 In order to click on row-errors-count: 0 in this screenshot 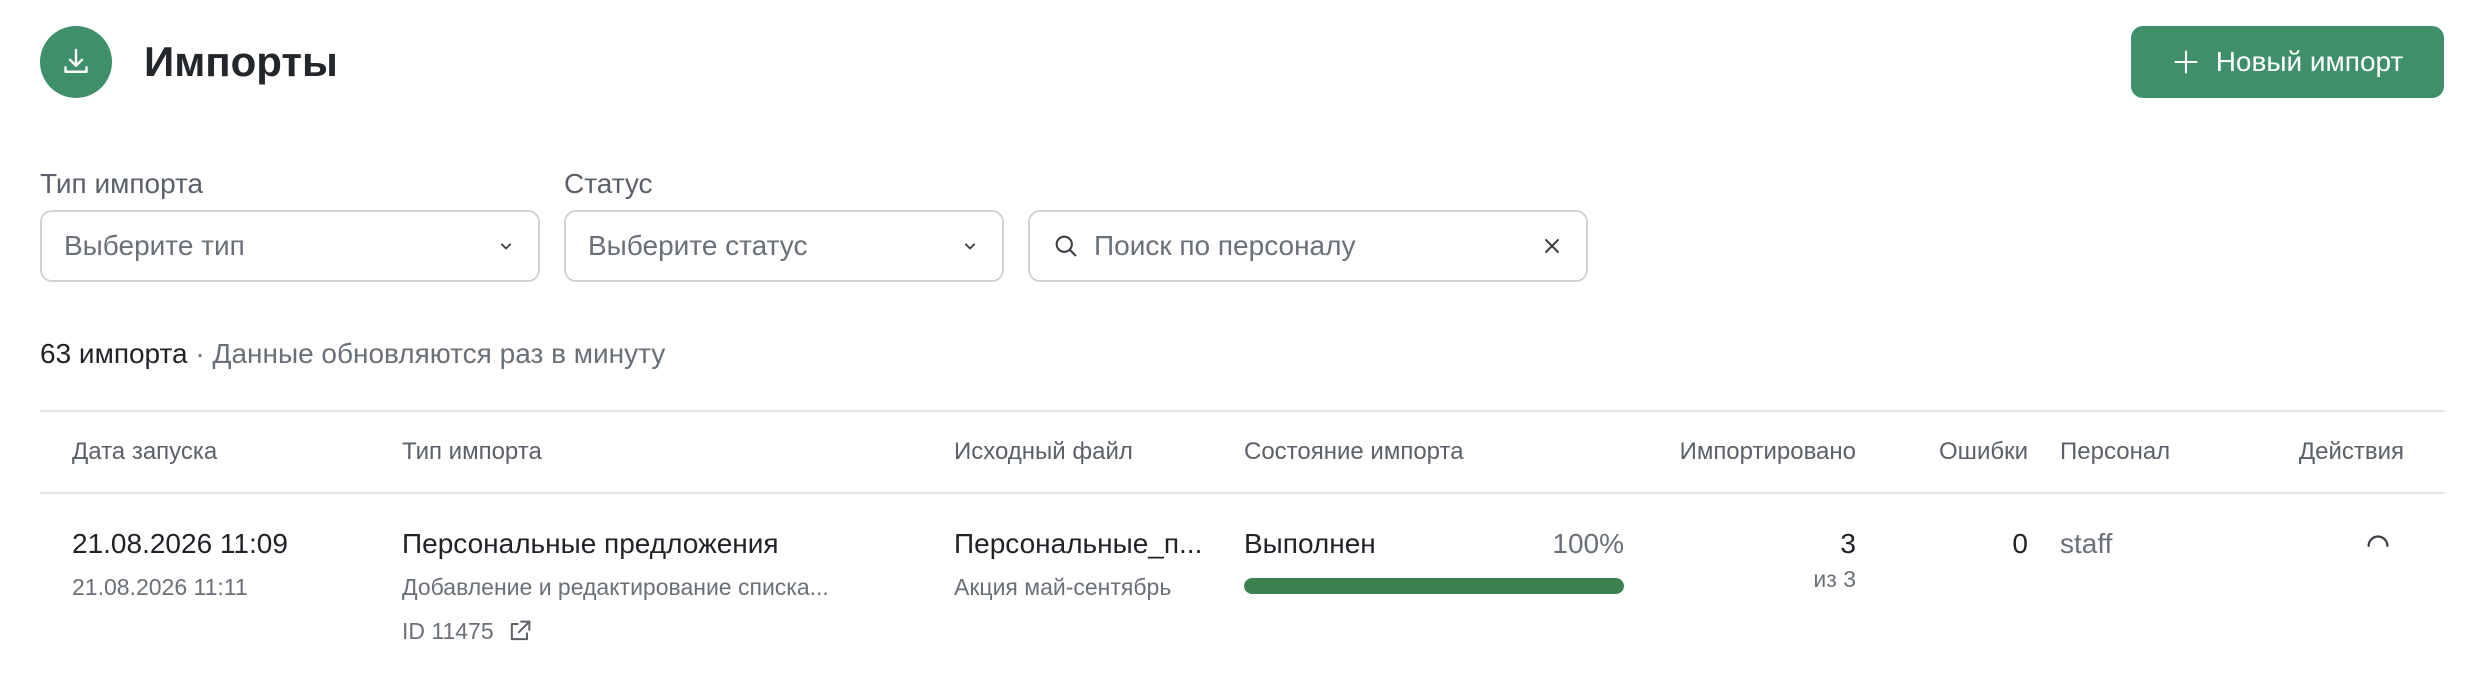, I will do `click(2020, 543)`.